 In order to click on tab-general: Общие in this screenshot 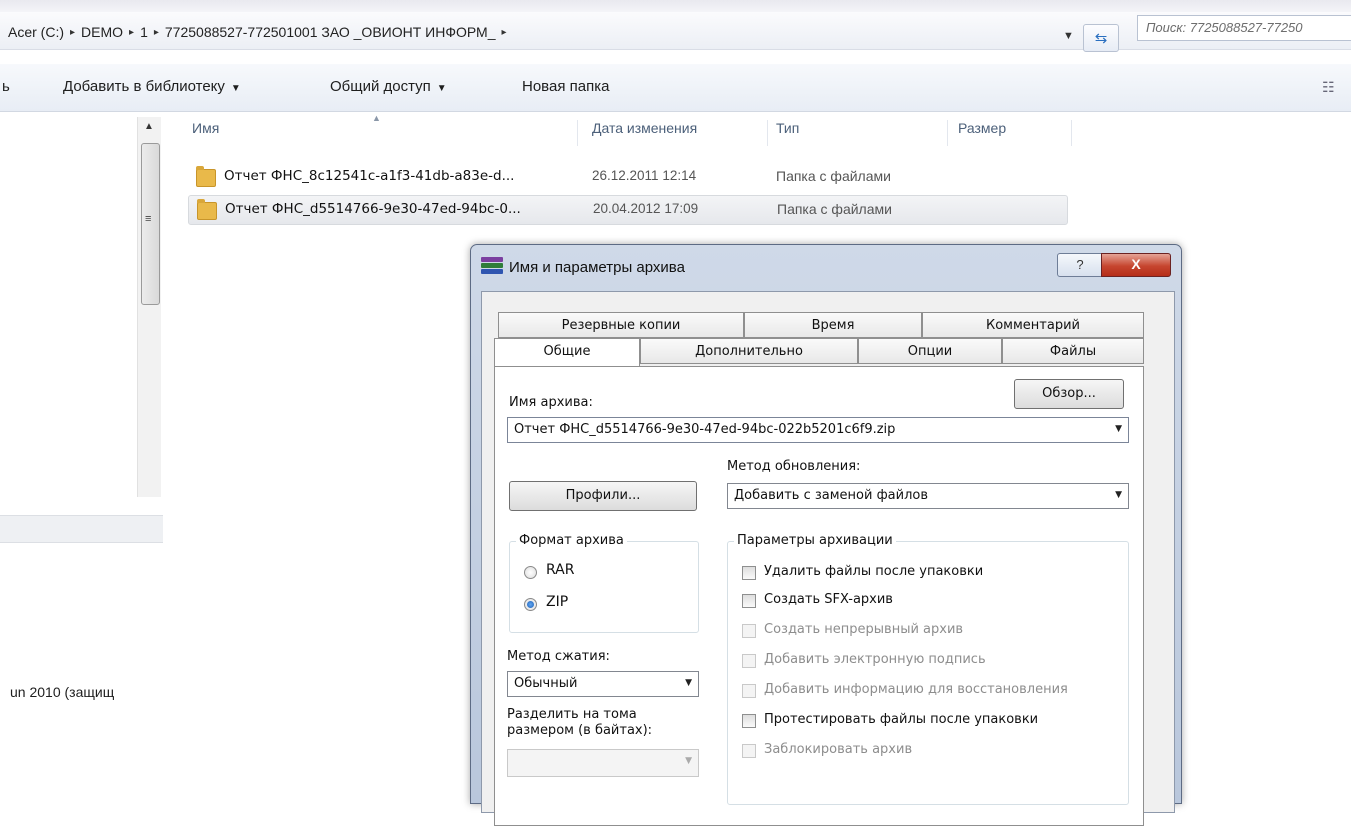, I will do `click(567, 352)`.